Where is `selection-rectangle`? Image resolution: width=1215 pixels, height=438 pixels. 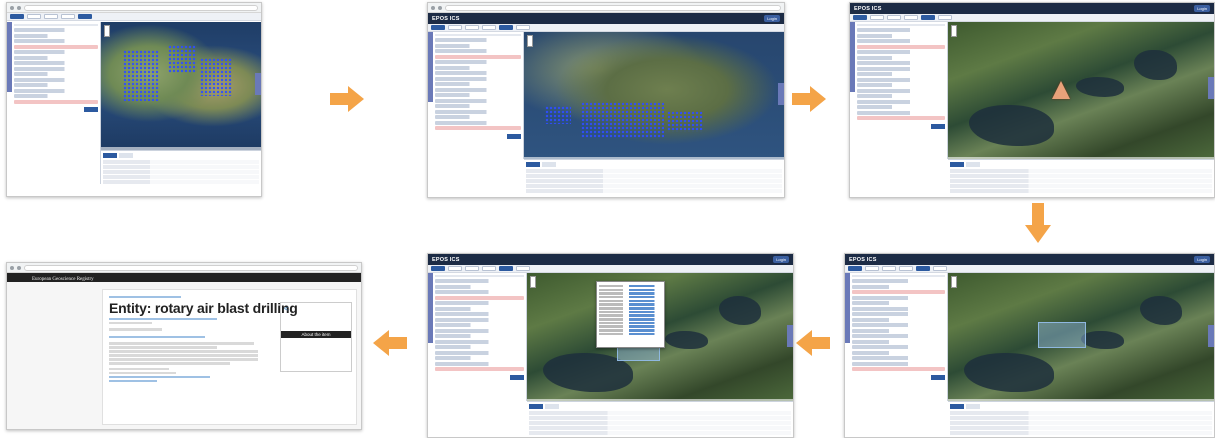
selection-rectangle is located at coordinates (1062, 335).